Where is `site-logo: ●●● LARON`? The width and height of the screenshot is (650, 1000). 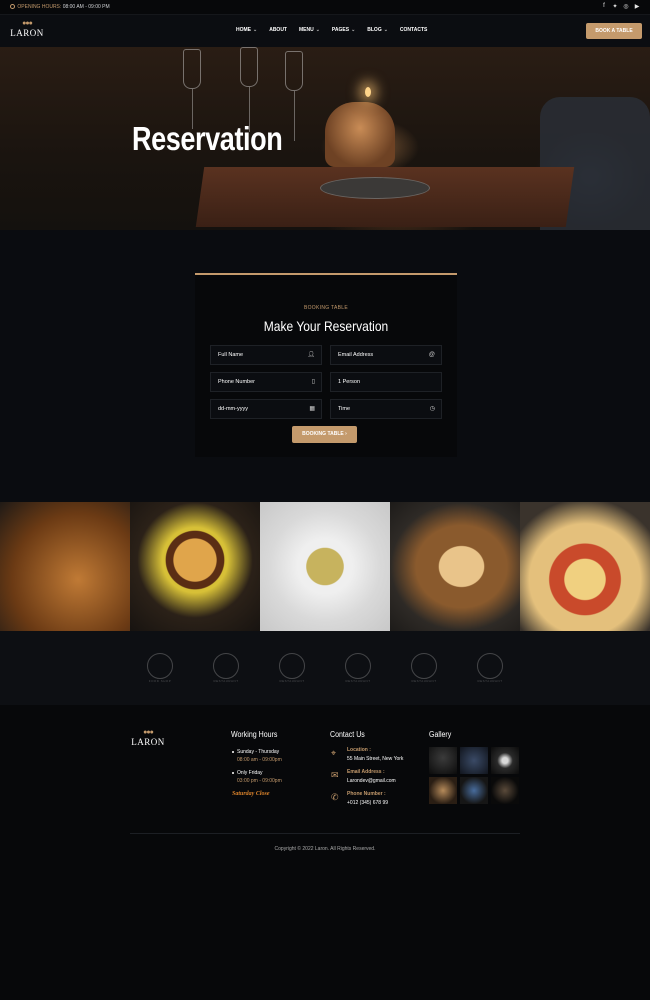
site-logo: ●●● LARON is located at coordinates (27, 32).